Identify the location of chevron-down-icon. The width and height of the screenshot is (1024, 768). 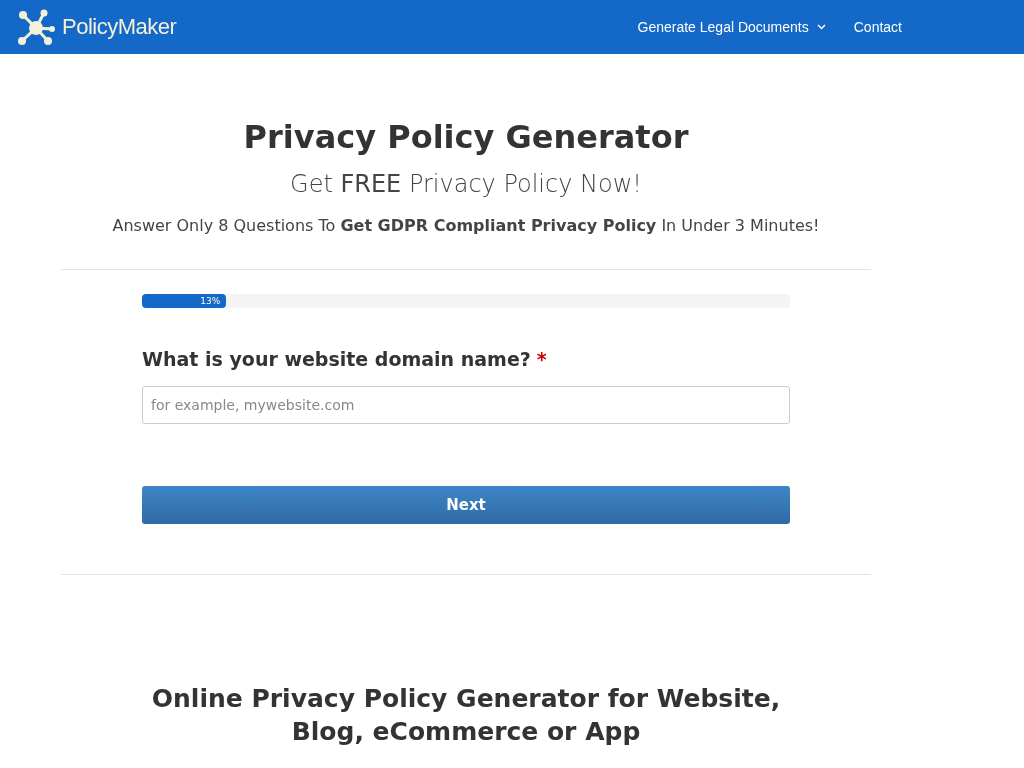
(821, 27).